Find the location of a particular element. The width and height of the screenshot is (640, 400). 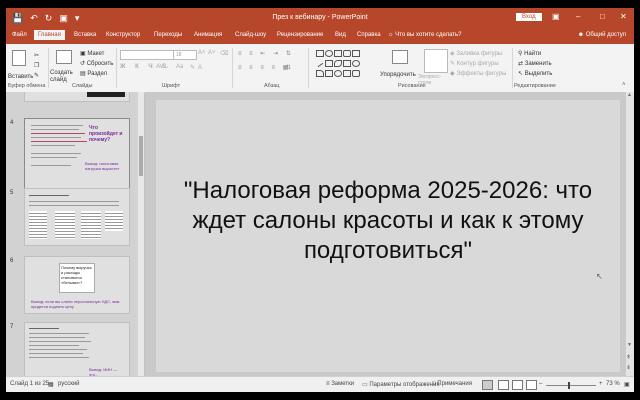

shape-circle-icon is located at coordinates (356, 63).